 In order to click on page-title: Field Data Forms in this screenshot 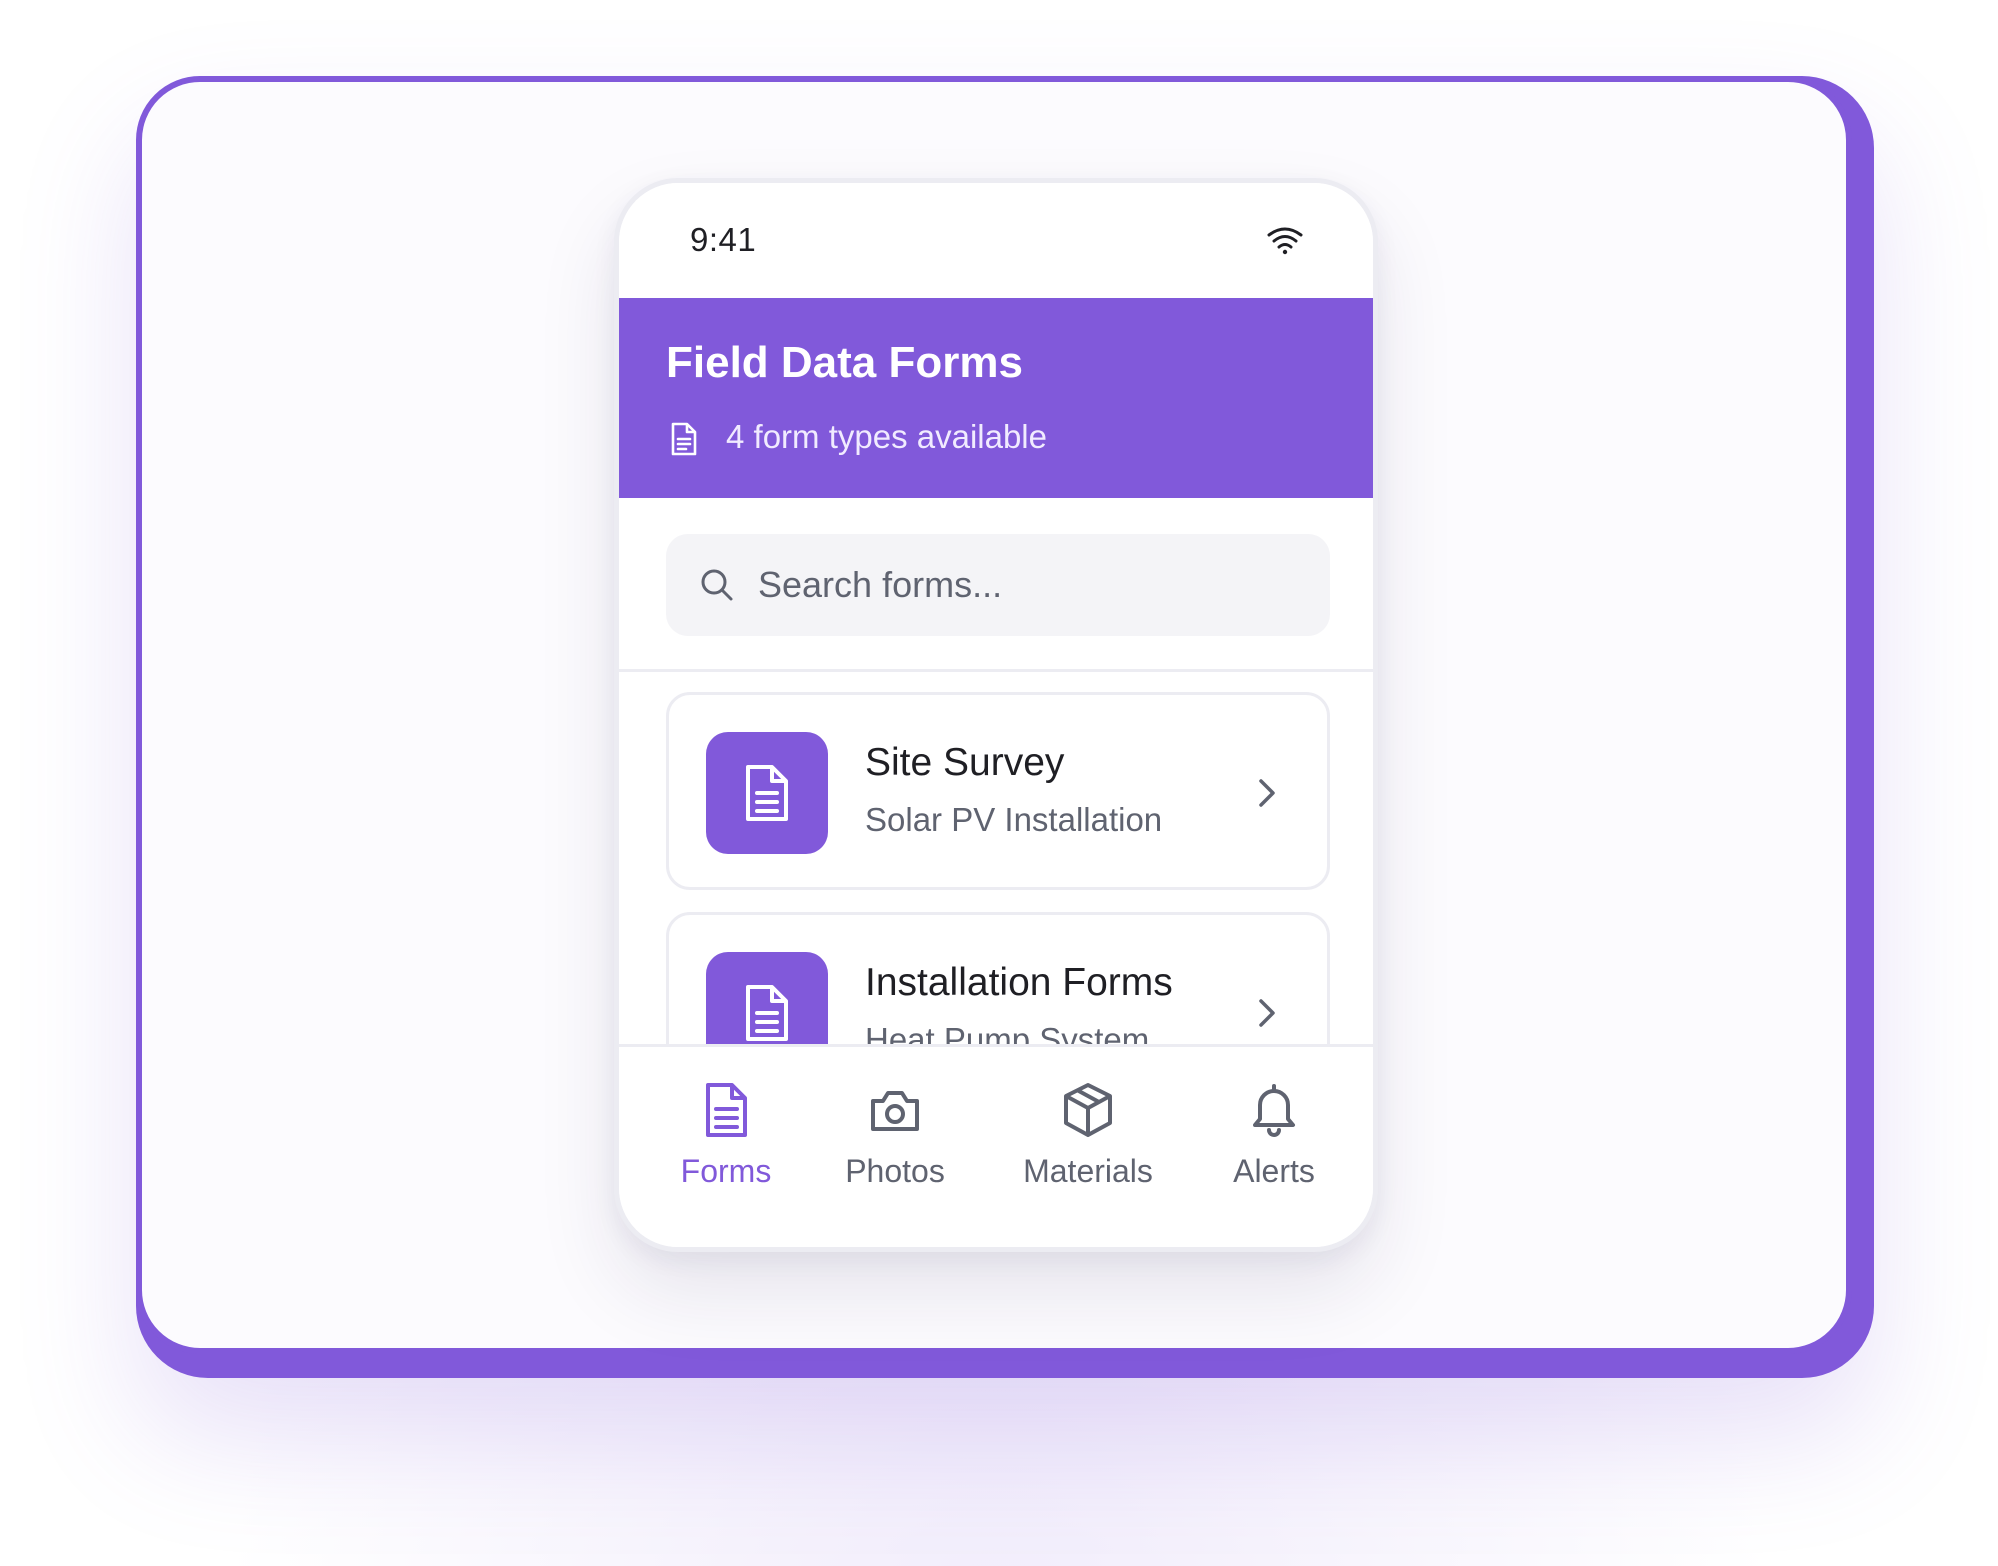, I will do `click(844, 362)`.